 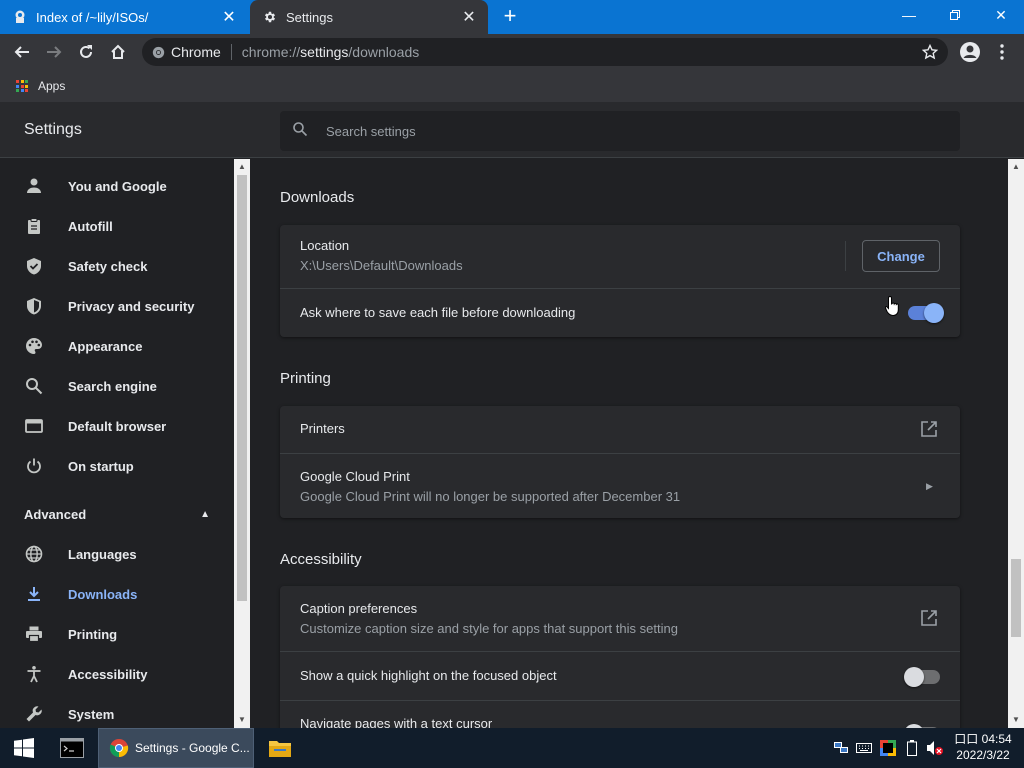 I want to click on home-button, so click(x=118, y=52).